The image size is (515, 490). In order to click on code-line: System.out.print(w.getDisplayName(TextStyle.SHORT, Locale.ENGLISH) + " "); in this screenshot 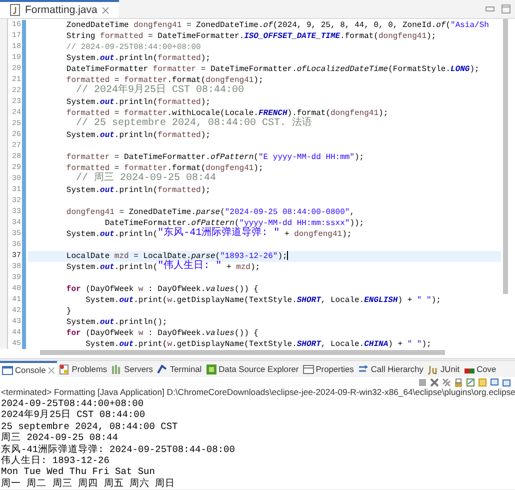, I will do `click(263, 300)`.